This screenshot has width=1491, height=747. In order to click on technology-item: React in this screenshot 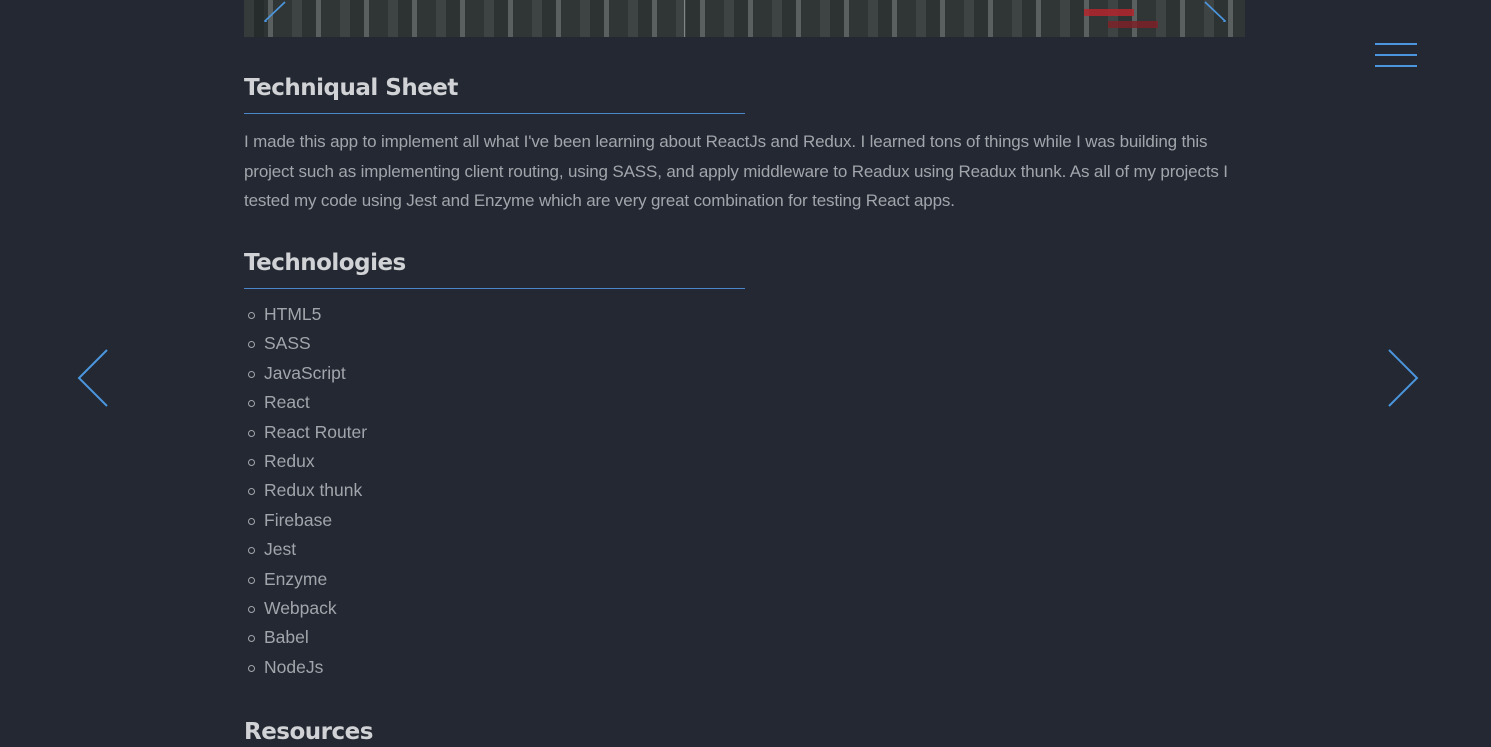, I will do `click(305, 402)`.